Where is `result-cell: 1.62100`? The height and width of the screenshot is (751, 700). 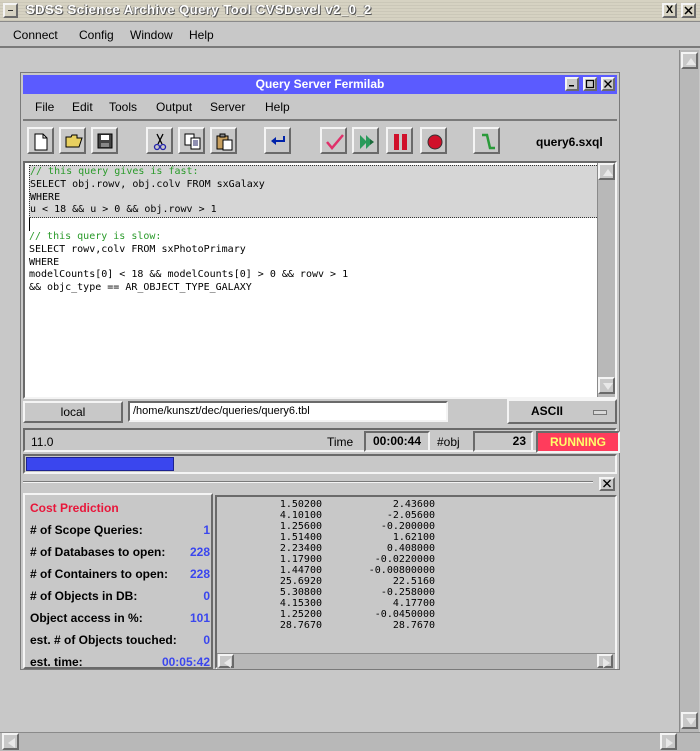 result-cell: 1.62100 is located at coordinates (413, 537).